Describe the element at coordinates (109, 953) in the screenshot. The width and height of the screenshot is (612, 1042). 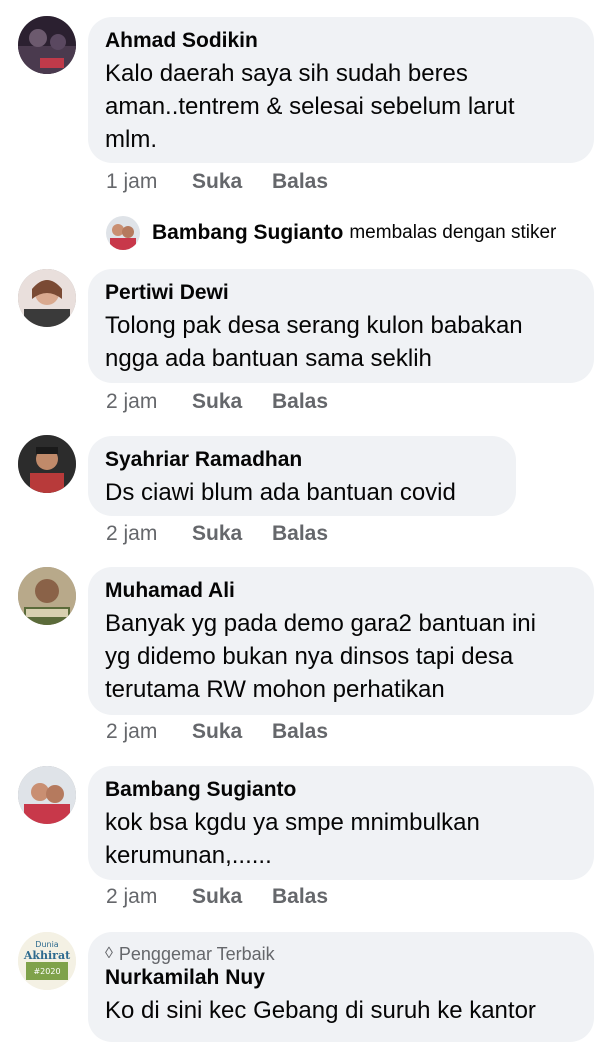
I see `diamond-icon: ◊` at that location.